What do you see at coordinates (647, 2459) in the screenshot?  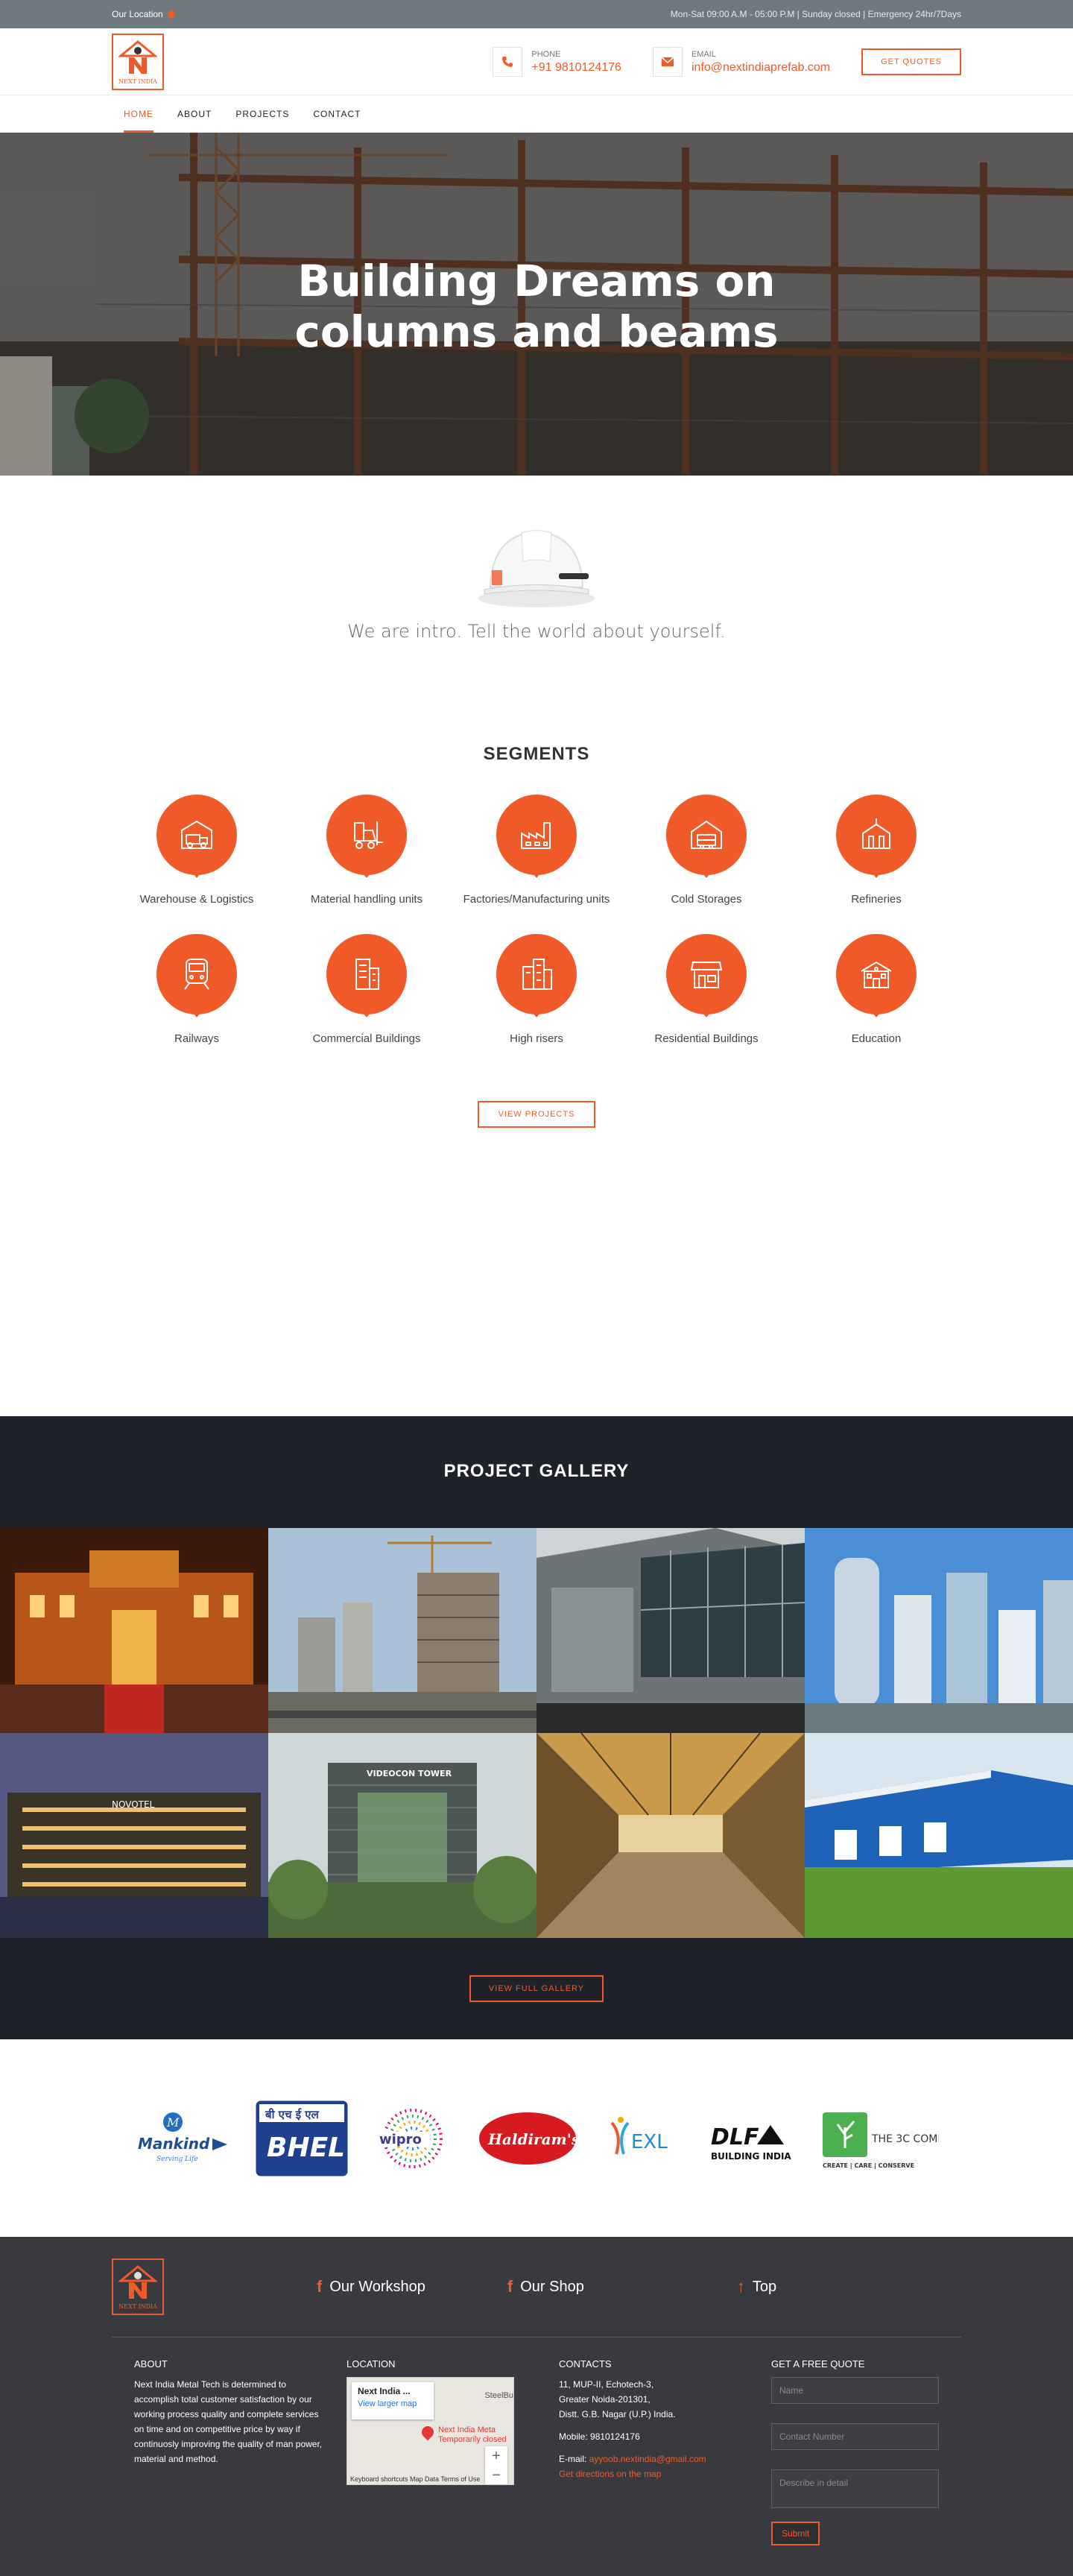 I see `footer-email-link: ayyoob.nextindia@gmail.com` at bounding box center [647, 2459].